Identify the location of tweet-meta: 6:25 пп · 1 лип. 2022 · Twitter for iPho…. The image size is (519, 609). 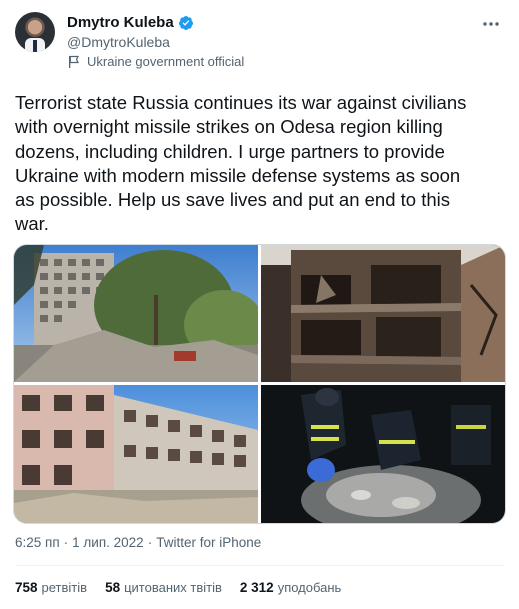
(138, 542).